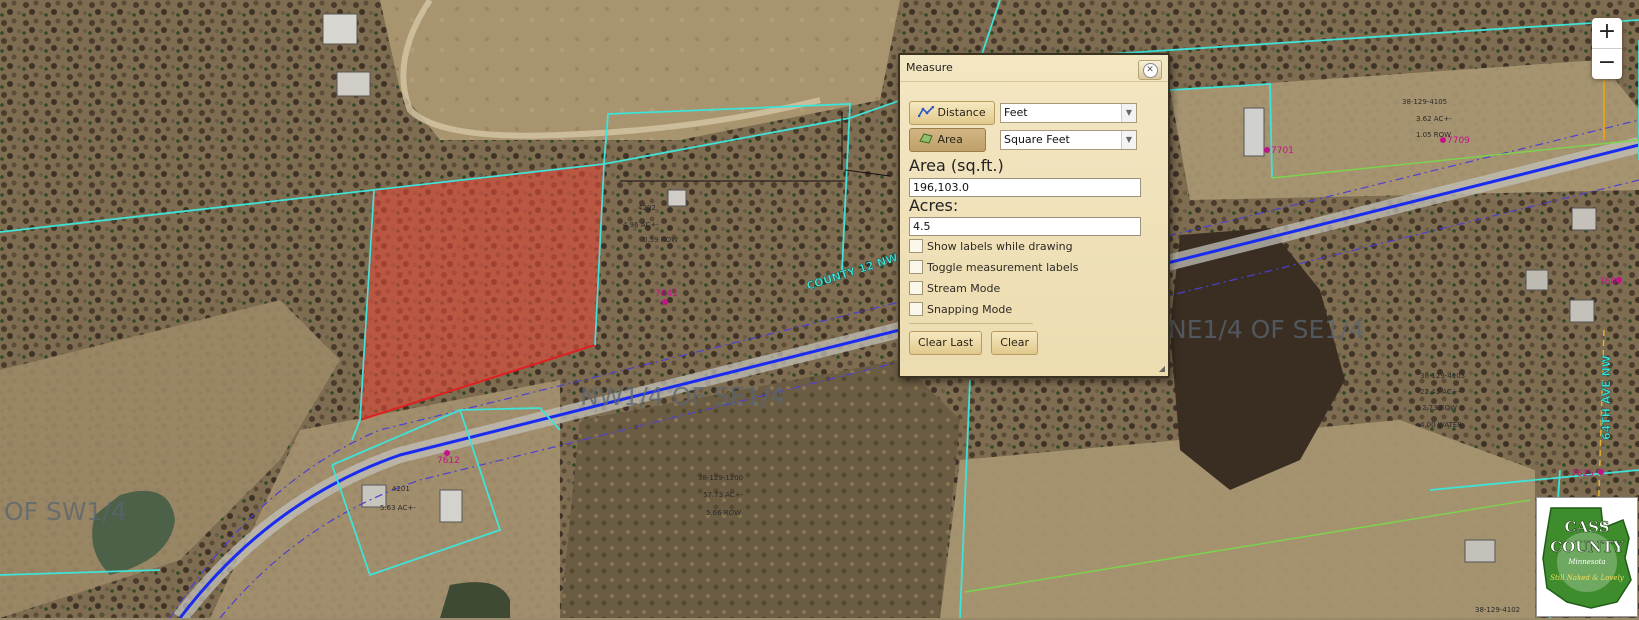 This screenshot has width=1639, height=620. Describe the element at coordinates (723, 513) in the screenshot. I see `parcel-note: 5.66 ROW` at that location.